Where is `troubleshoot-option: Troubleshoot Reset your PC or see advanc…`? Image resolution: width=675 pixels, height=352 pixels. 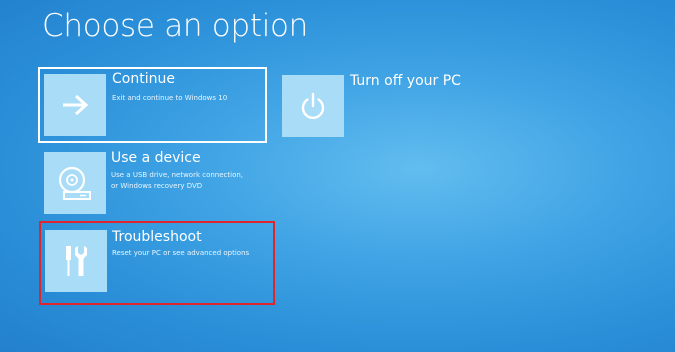
troubleshoot-option: Troubleshoot Reset your PC or see advanc… is located at coordinates (157, 263).